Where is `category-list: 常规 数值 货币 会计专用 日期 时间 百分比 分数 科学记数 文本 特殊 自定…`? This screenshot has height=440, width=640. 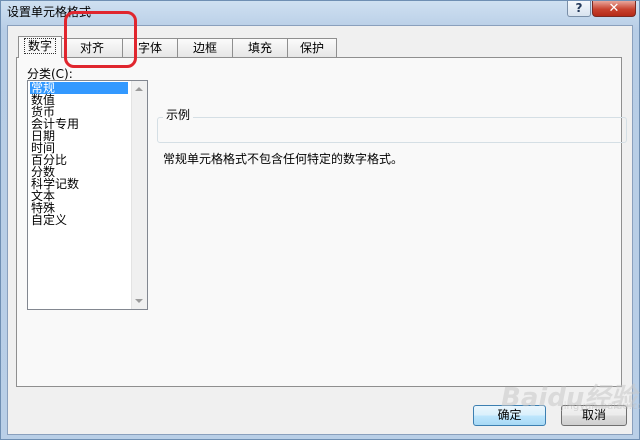
category-list: 常规 数值 货币 会计专用 日期 时间 百分比 分数 科学记数 文本 特殊 自定… is located at coordinates (87, 195).